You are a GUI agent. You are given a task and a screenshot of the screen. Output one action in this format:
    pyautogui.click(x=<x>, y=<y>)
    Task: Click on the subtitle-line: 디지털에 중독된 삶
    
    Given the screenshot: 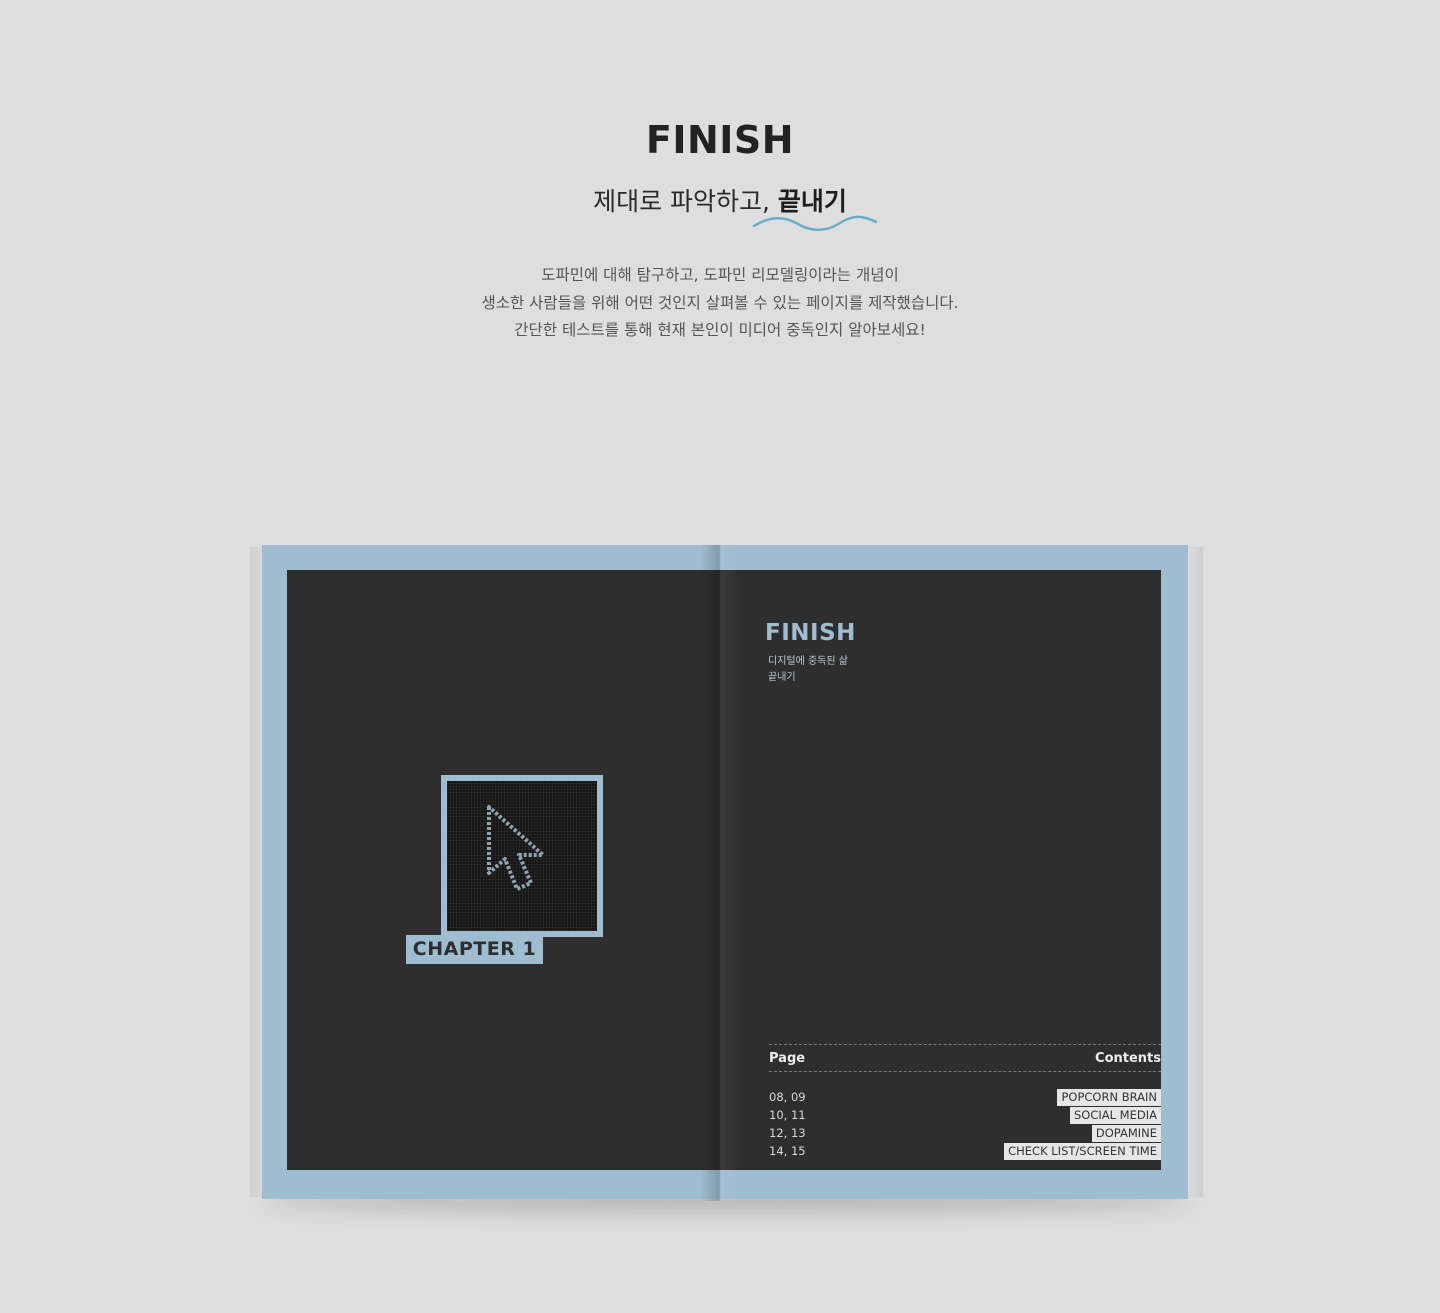 What is the action you would take?
    pyautogui.click(x=808, y=661)
    